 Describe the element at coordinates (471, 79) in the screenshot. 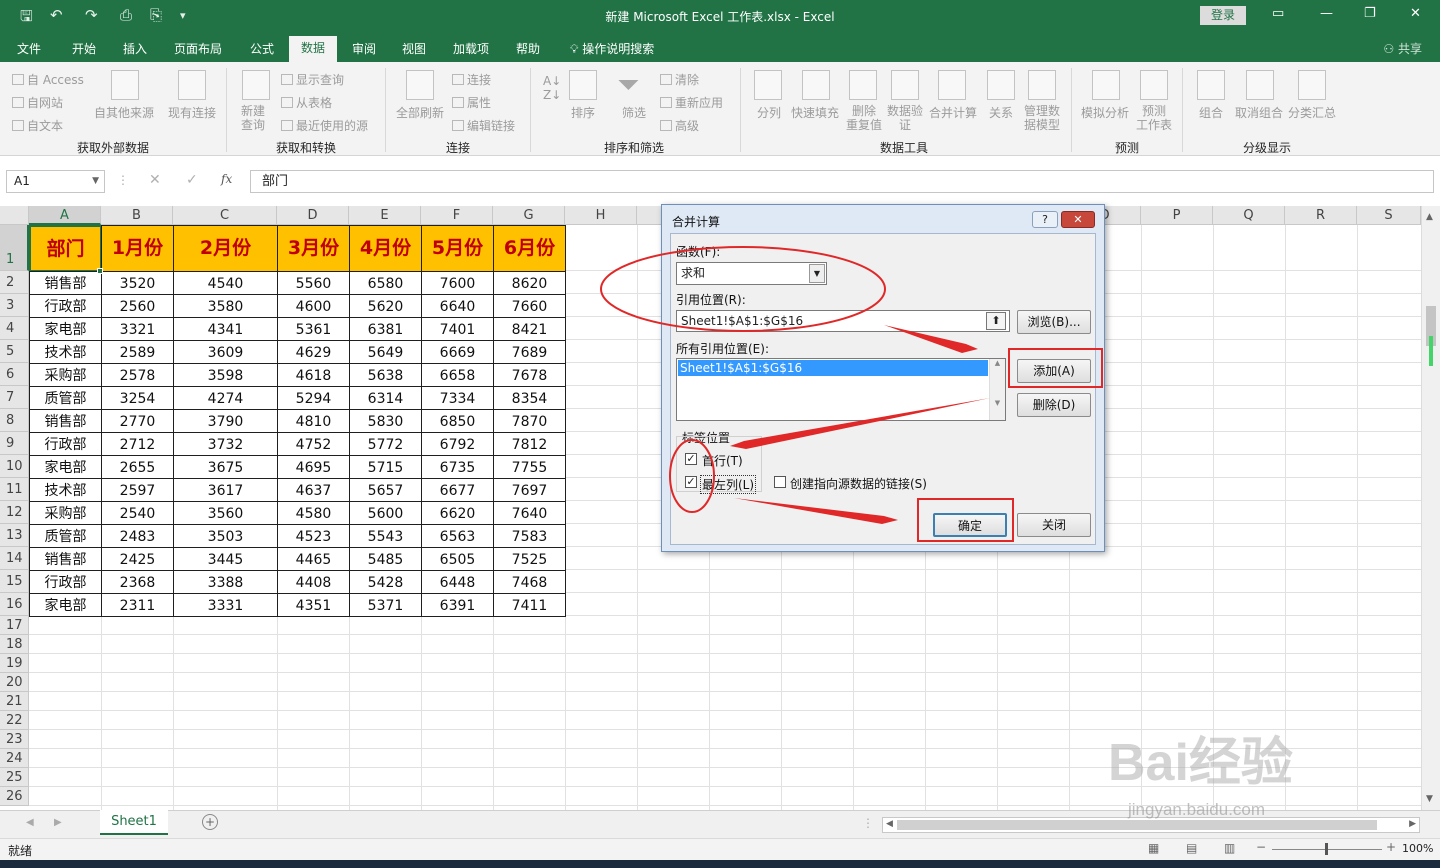

I see `connections-button: 连接` at that location.